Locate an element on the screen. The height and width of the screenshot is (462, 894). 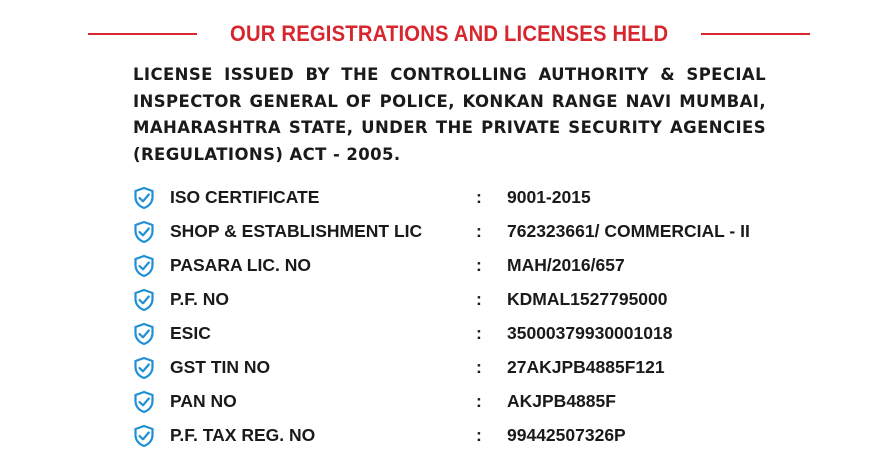
list-item: ESIC : 35000379930001018 is located at coordinates (483, 333).